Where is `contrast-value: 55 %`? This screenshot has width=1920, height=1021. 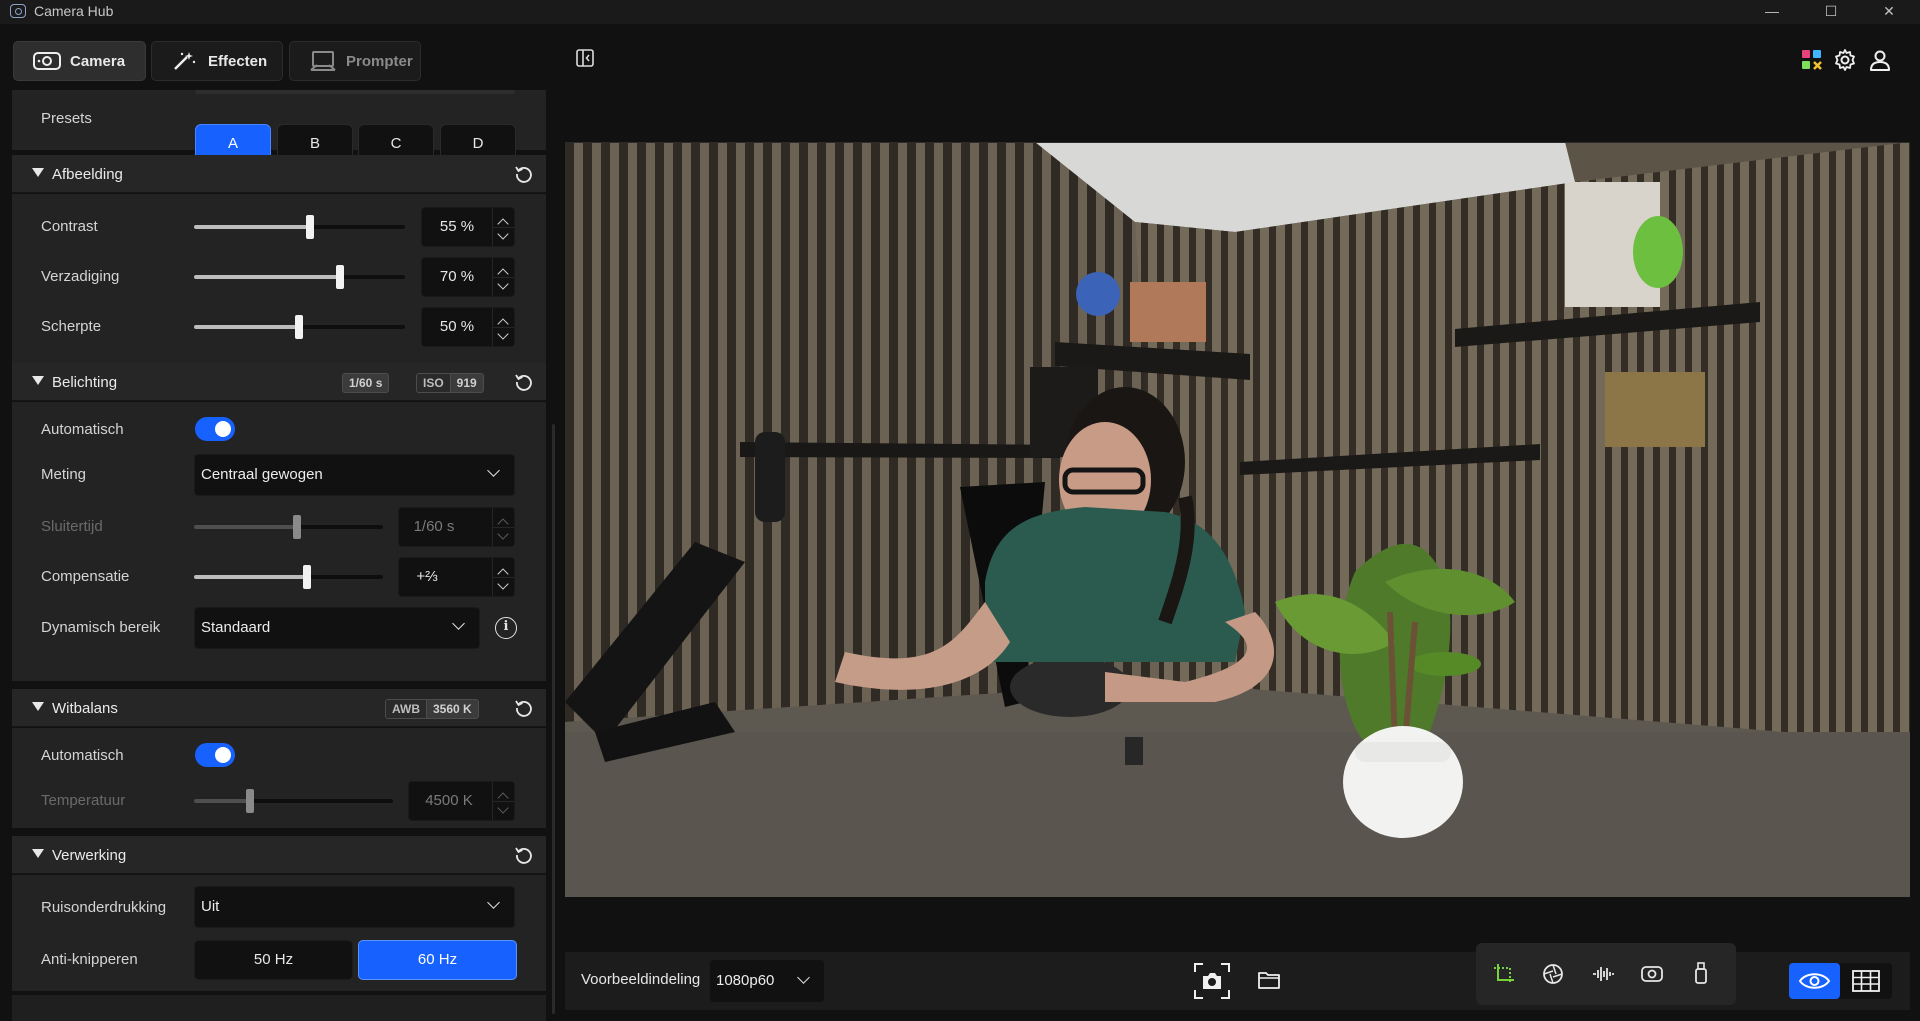
contrast-value: 55 % is located at coordinates (457, 227).